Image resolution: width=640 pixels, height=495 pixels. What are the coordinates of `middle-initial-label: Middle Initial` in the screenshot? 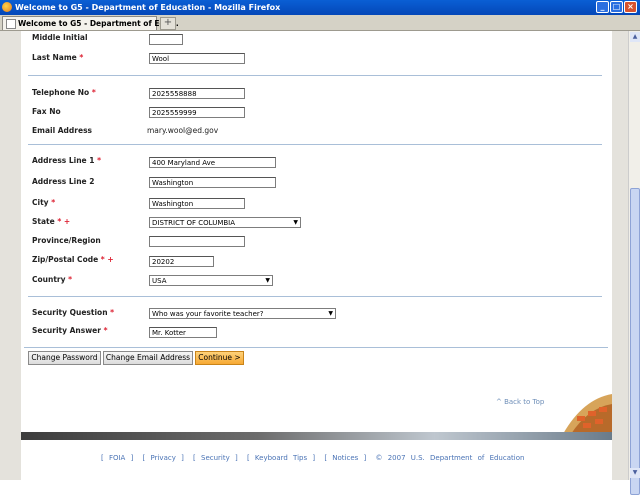 It's located at (60, 37).